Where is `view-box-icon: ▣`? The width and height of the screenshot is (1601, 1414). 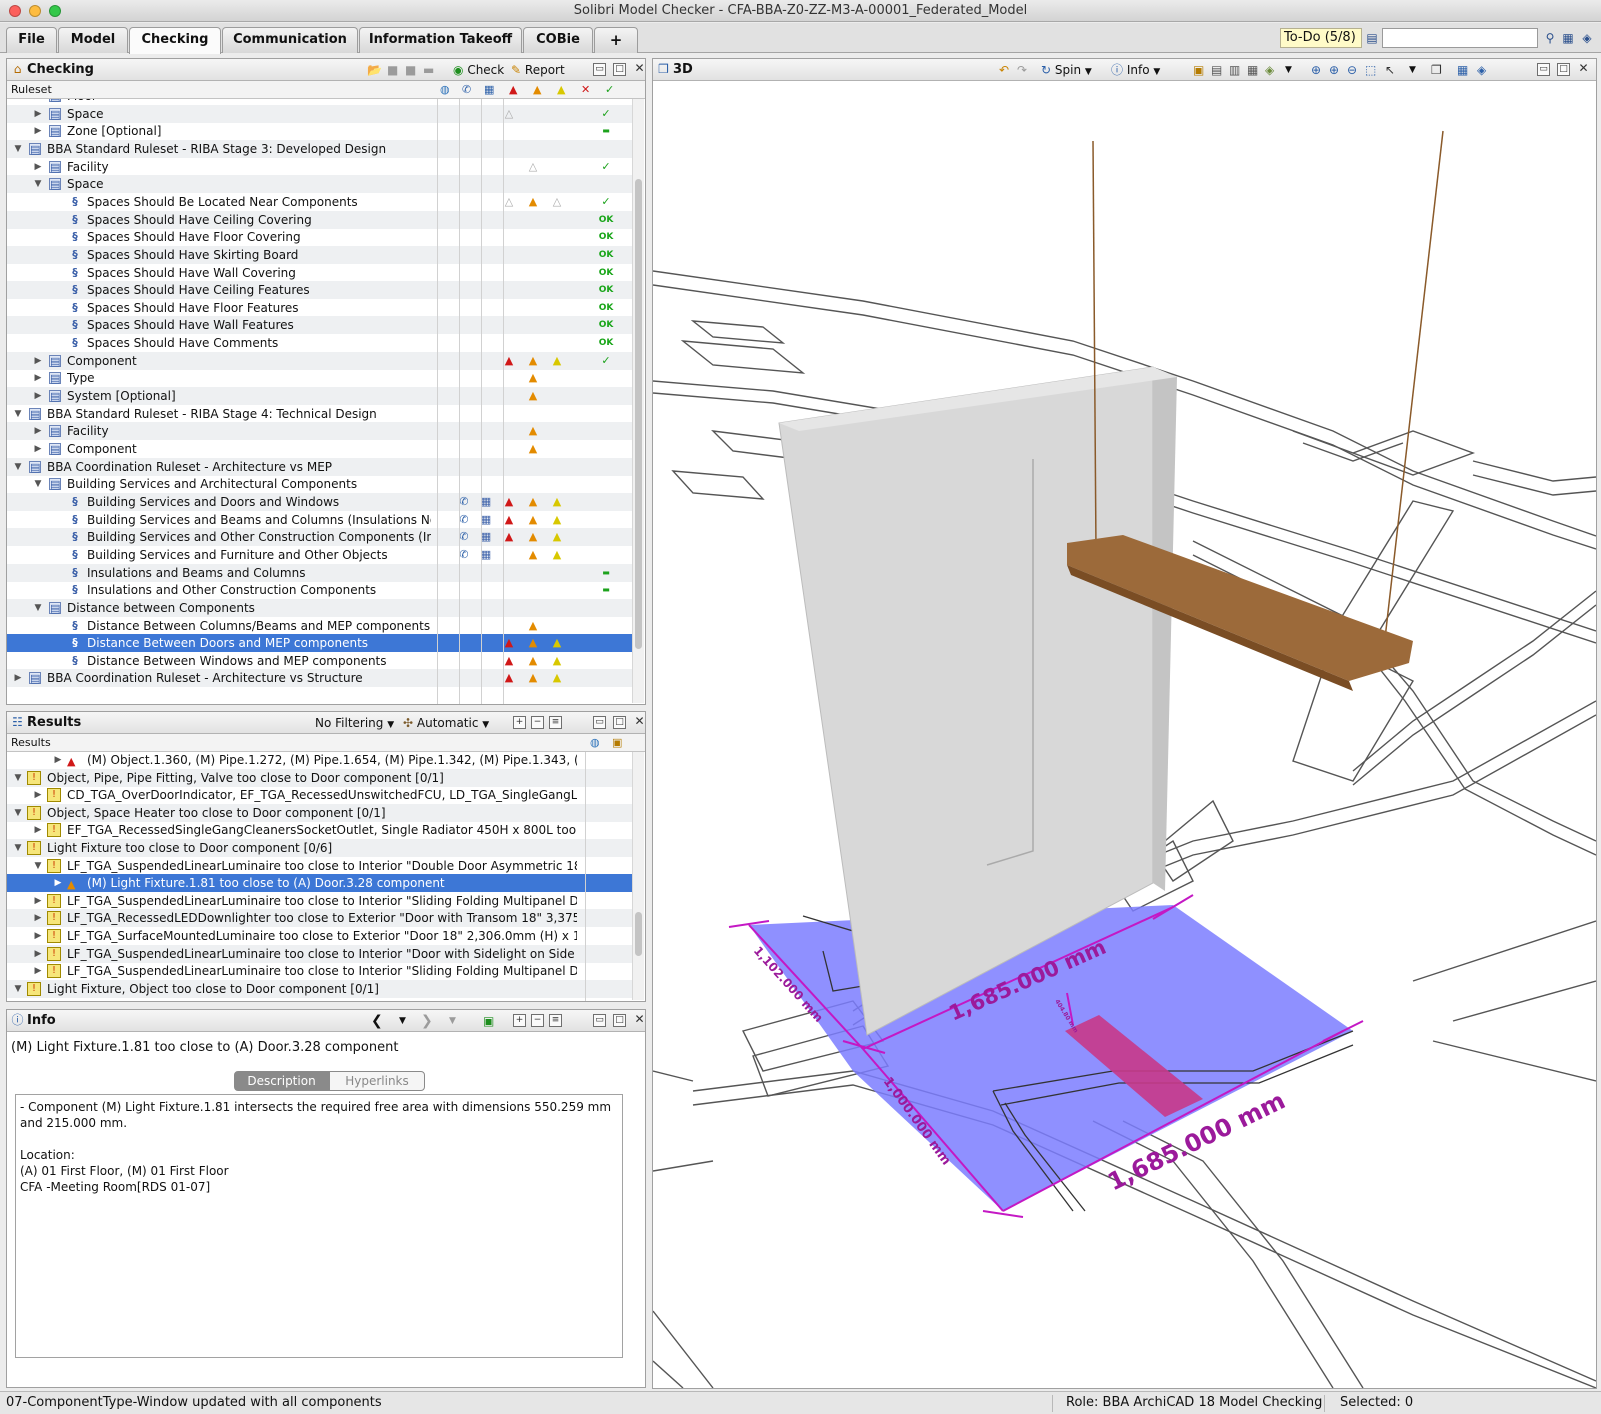
view-box-icon: ▣ is located at coordinates (1198, 70).